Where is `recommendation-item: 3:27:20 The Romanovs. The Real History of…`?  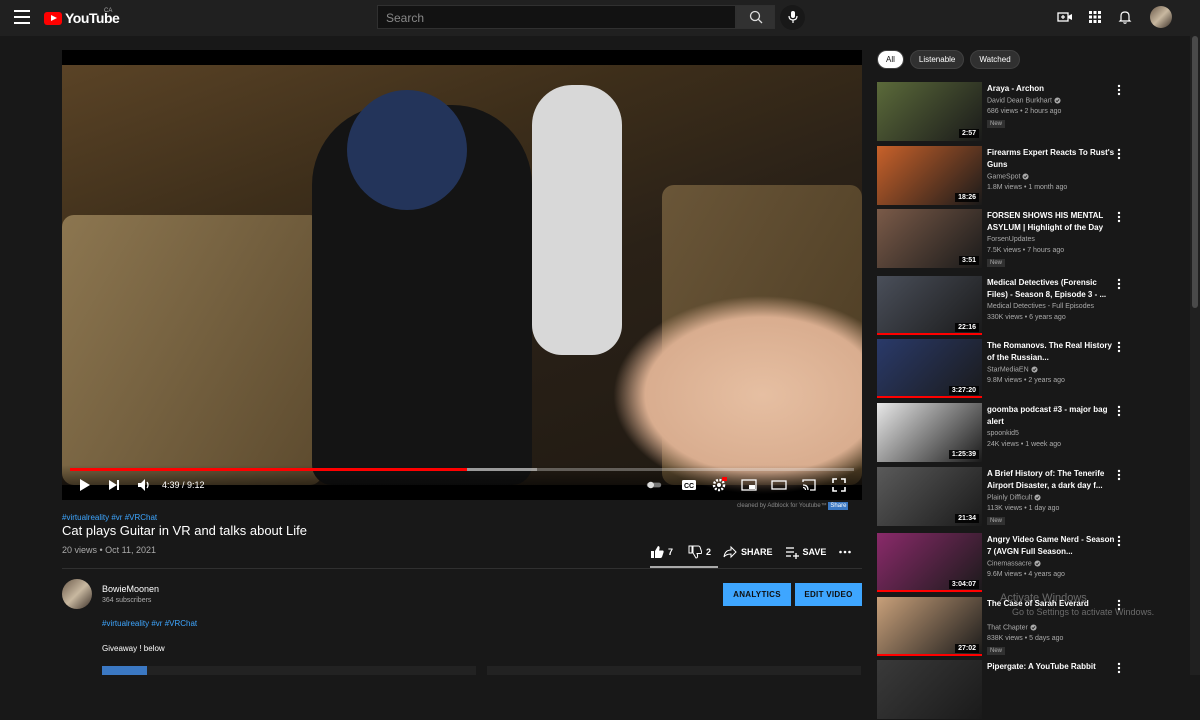 recommendation-item: 3:27:20 The Romanovs. The Real History of… is located at coordinates (1029, 369).